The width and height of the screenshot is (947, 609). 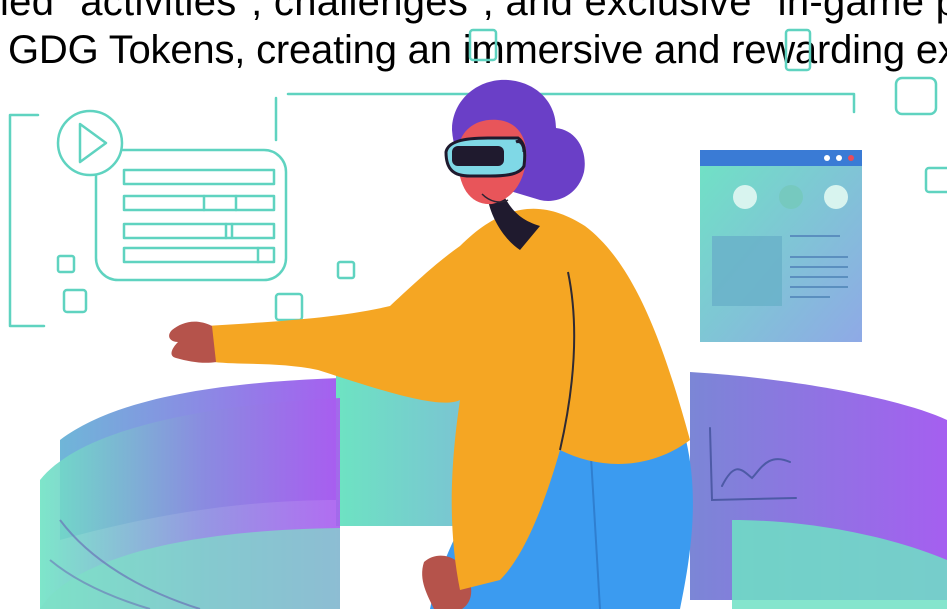 I want to click on play-icon, so click(x=90, y=143).